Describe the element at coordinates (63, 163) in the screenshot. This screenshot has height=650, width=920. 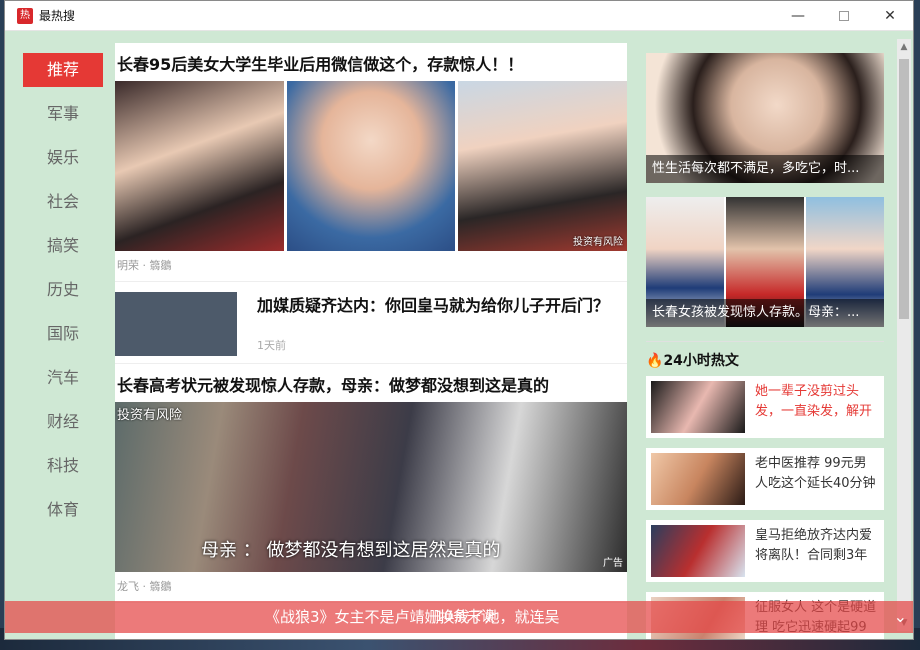
I see `nav-item-entertainment: 娱乐` at that location.